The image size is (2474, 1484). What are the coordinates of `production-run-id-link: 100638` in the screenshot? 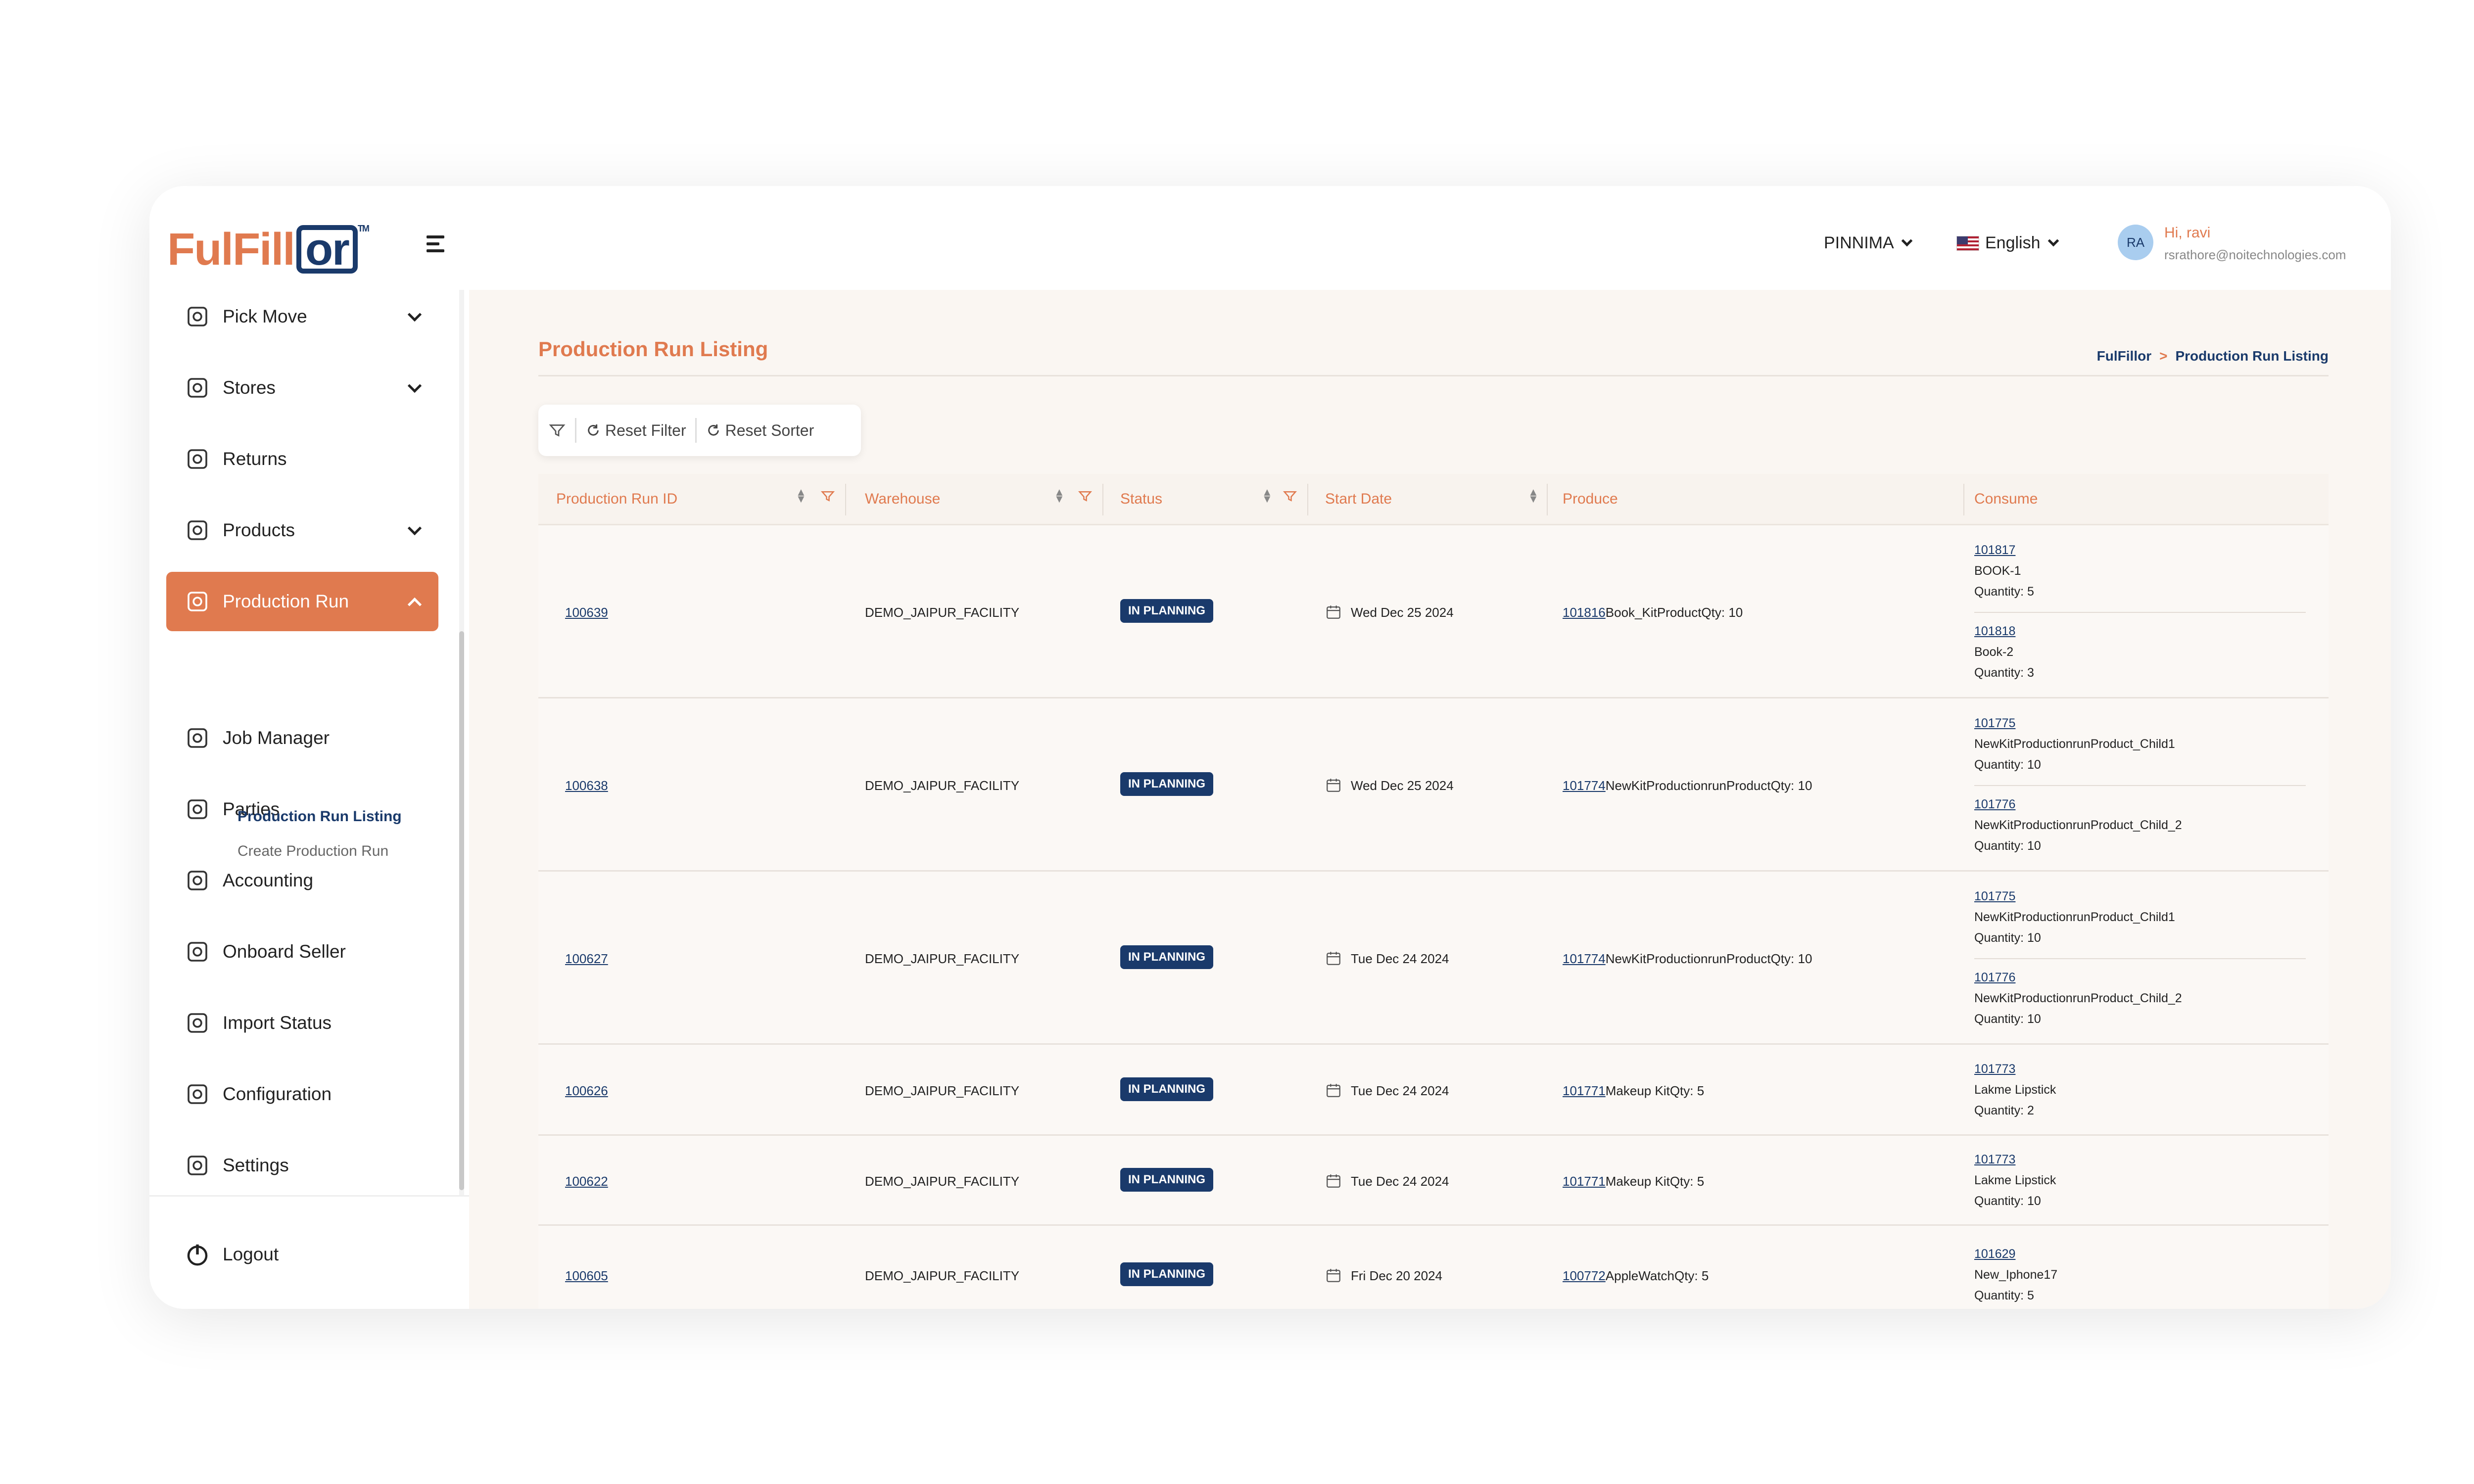 It's located at (587, 785).